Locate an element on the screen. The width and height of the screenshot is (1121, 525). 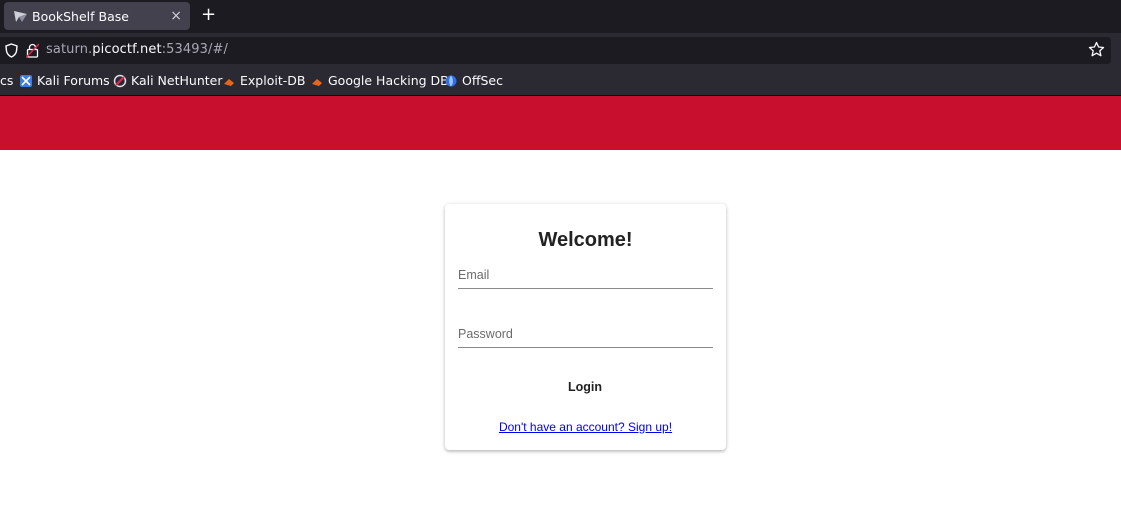
bookmark-item: OffSec is located at coordinates (473, 80).